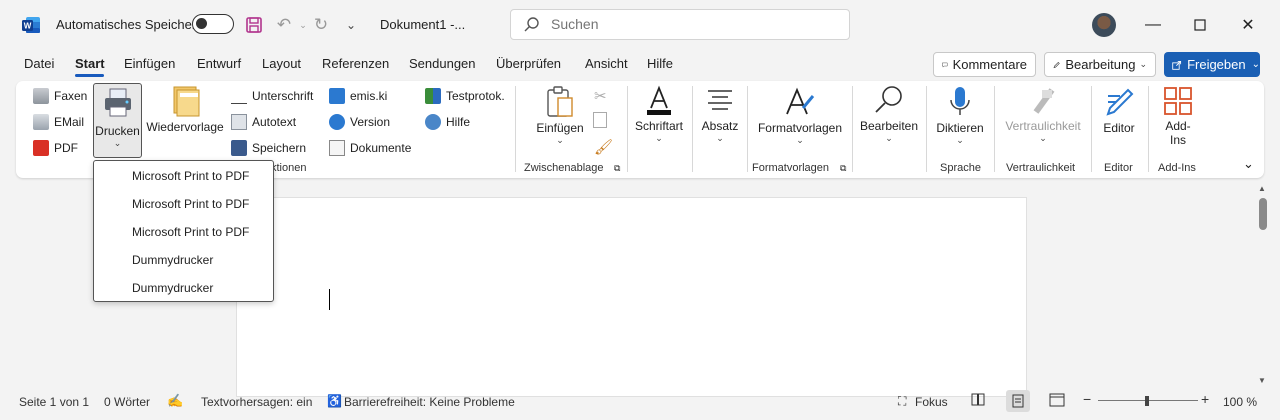 This screenshot has height=420, width=1280. What do you see at coordinates (617, 168) in the screenshot?
I see `dialog-launcher-icon: ⧉` at bounding box center [617, 168].